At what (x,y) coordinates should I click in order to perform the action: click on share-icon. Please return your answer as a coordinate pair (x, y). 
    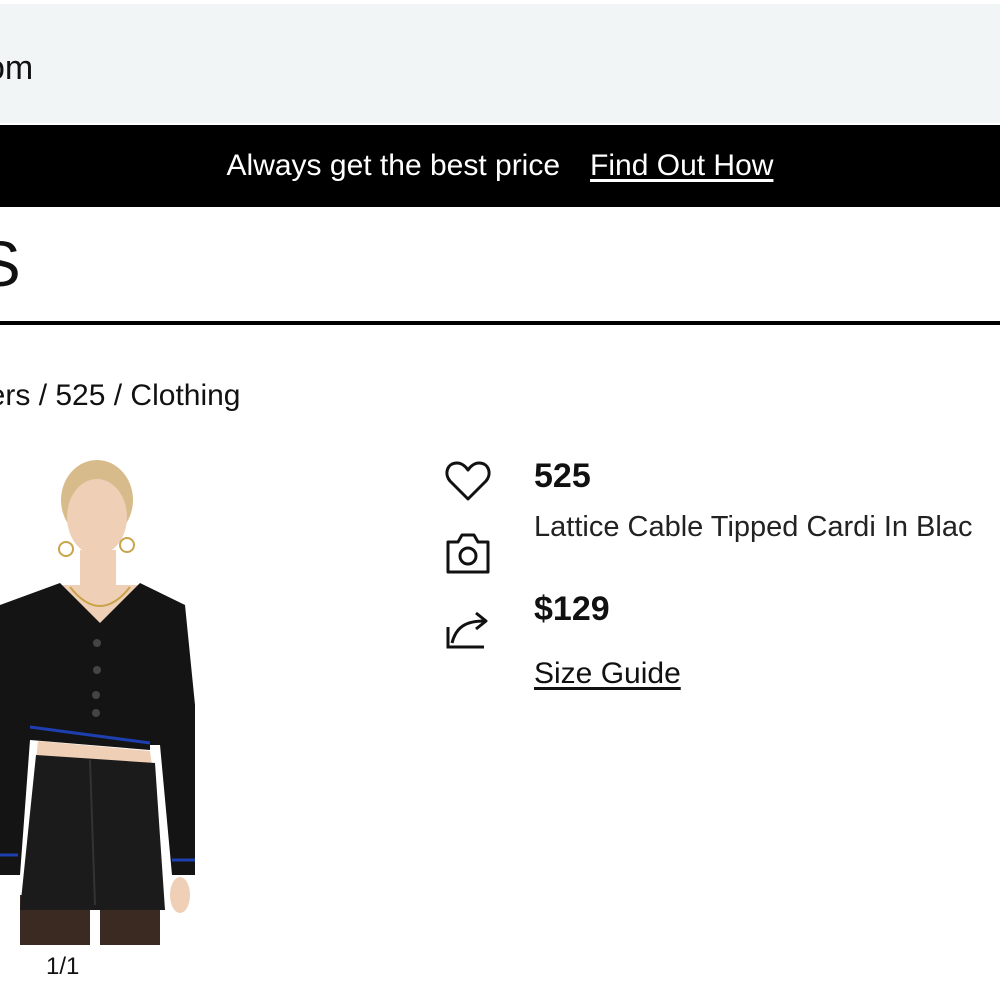
    Looking at the image, I should click on (467, 630).